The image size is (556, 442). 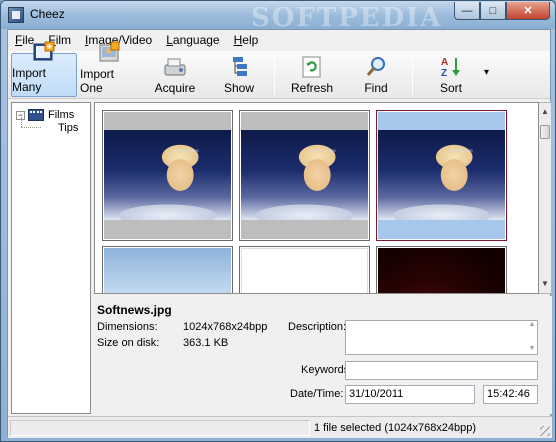 What do you see at coordinates (528, 11) in the screenshot?
I see `close-button: ✕` at bounding box center [528, 11].